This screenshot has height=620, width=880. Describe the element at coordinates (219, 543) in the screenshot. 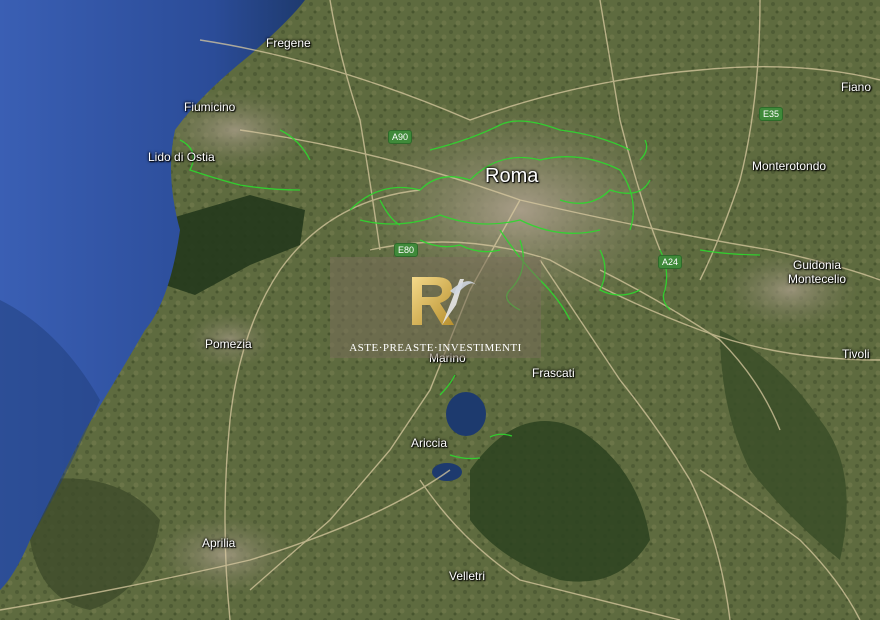

I see `place-label-aprilia: Aprilia` at that location.